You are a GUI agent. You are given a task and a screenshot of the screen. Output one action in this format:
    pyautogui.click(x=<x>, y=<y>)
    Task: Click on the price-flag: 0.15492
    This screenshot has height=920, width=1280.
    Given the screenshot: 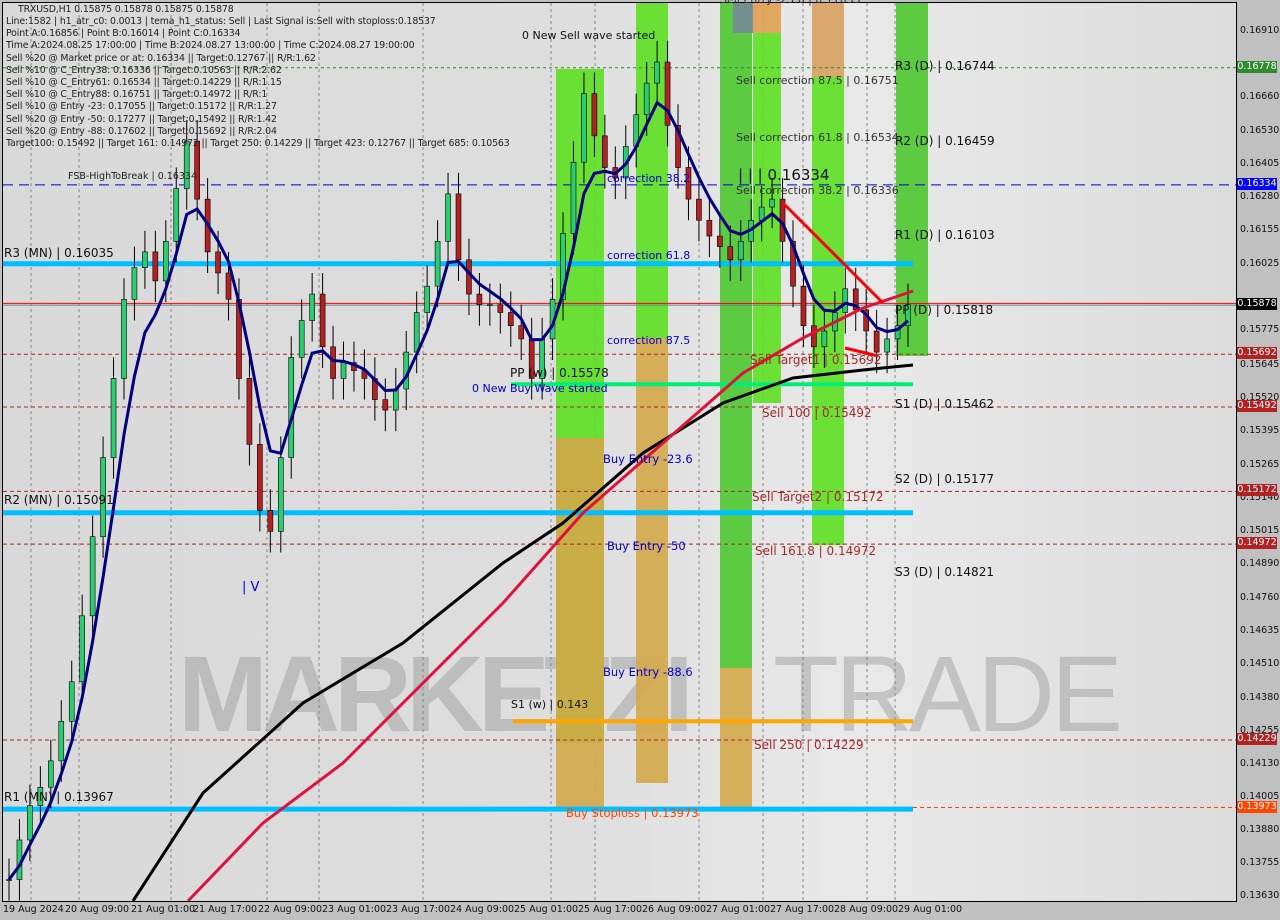 What is the action you would take?
    pyautogui.click(x=1257, y=405)
    